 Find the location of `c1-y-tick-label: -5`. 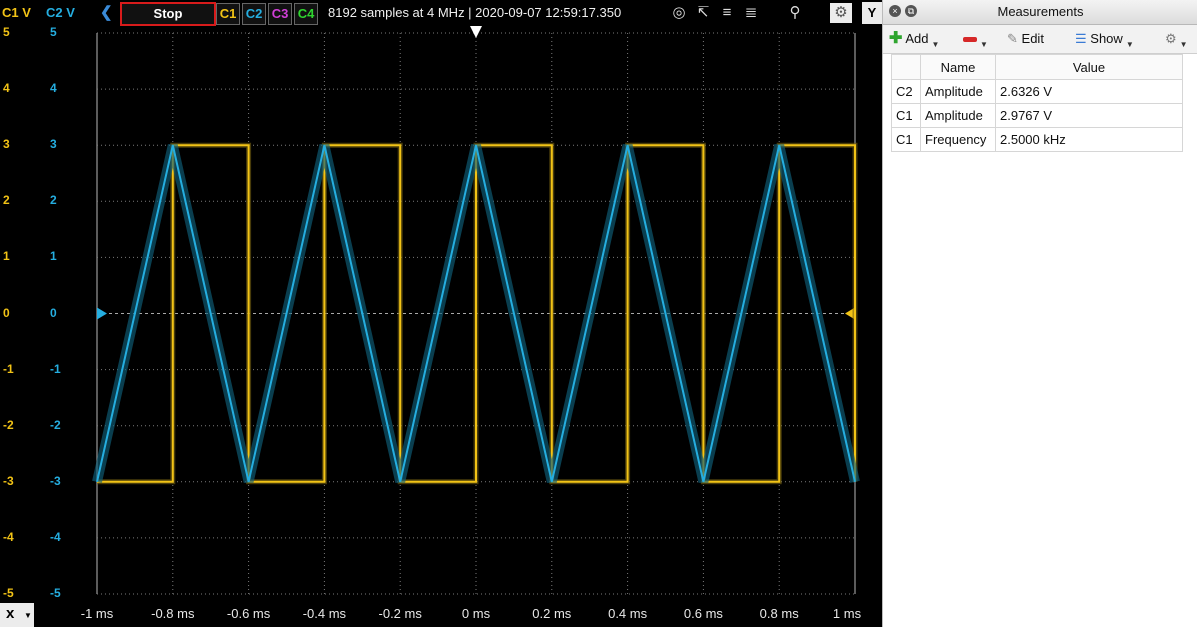

c1-y-tick-label: -5 is located at coordinates (8, 593).